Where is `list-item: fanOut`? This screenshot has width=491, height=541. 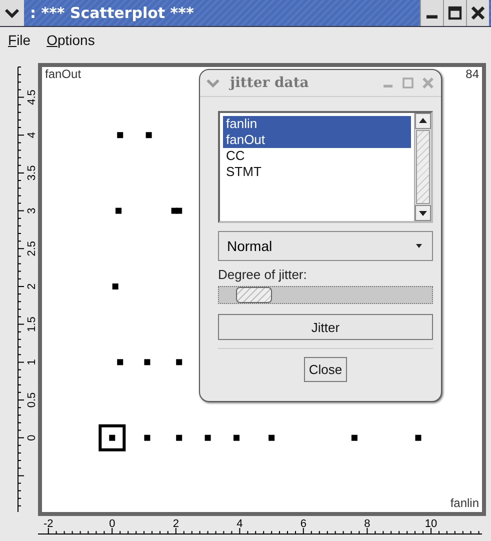 list-item: fanOut is located at coordinates (317, 140).